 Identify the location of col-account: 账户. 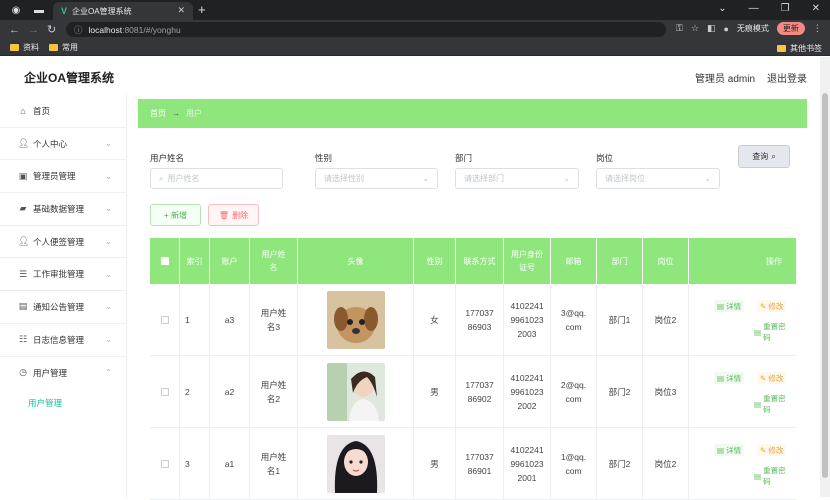
(230, 261).